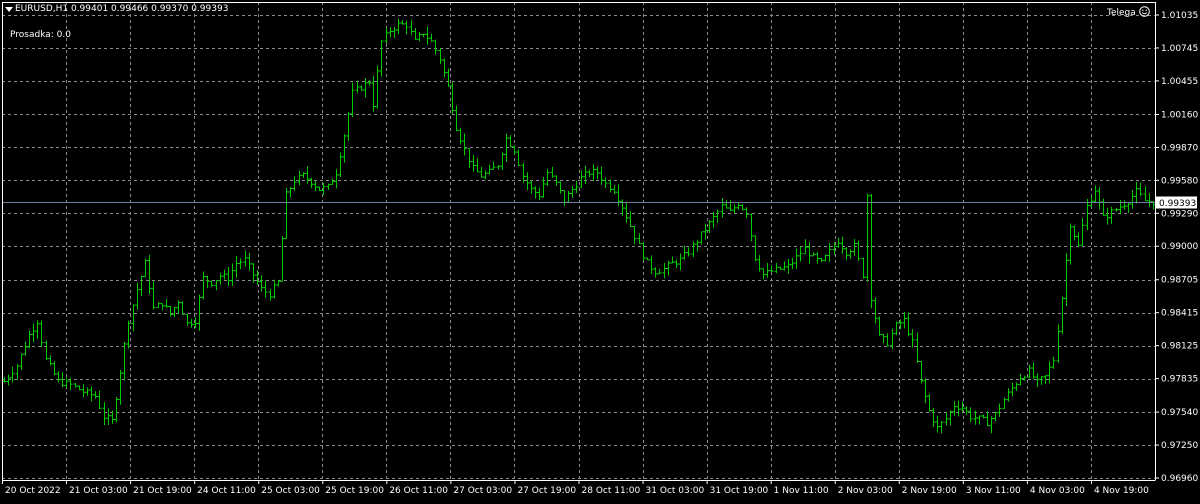 This screenshot has height=504, width=1200. What do you see at coordinates (739, 491) in the screenshot?
I see `x-tick-label: 31 Oct 19:00` at bounding box center [739, 491].